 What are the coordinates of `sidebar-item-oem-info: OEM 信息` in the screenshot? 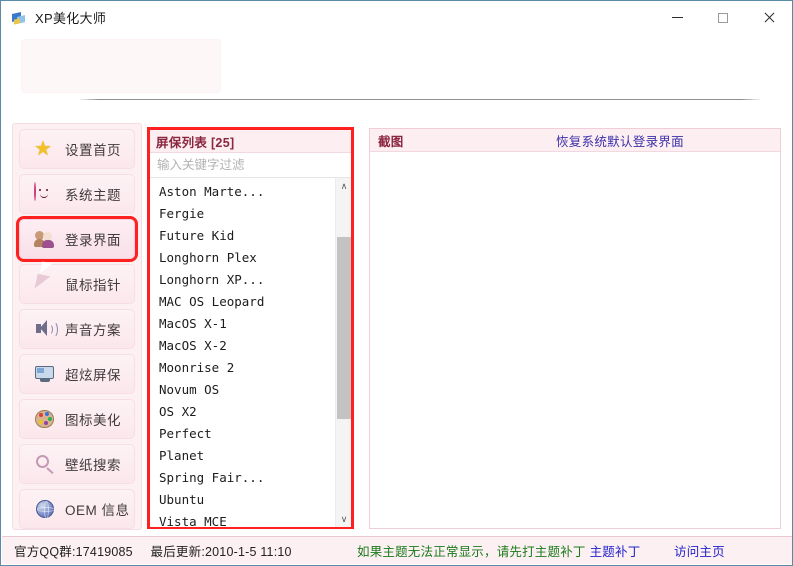 It's located at (77, 509).